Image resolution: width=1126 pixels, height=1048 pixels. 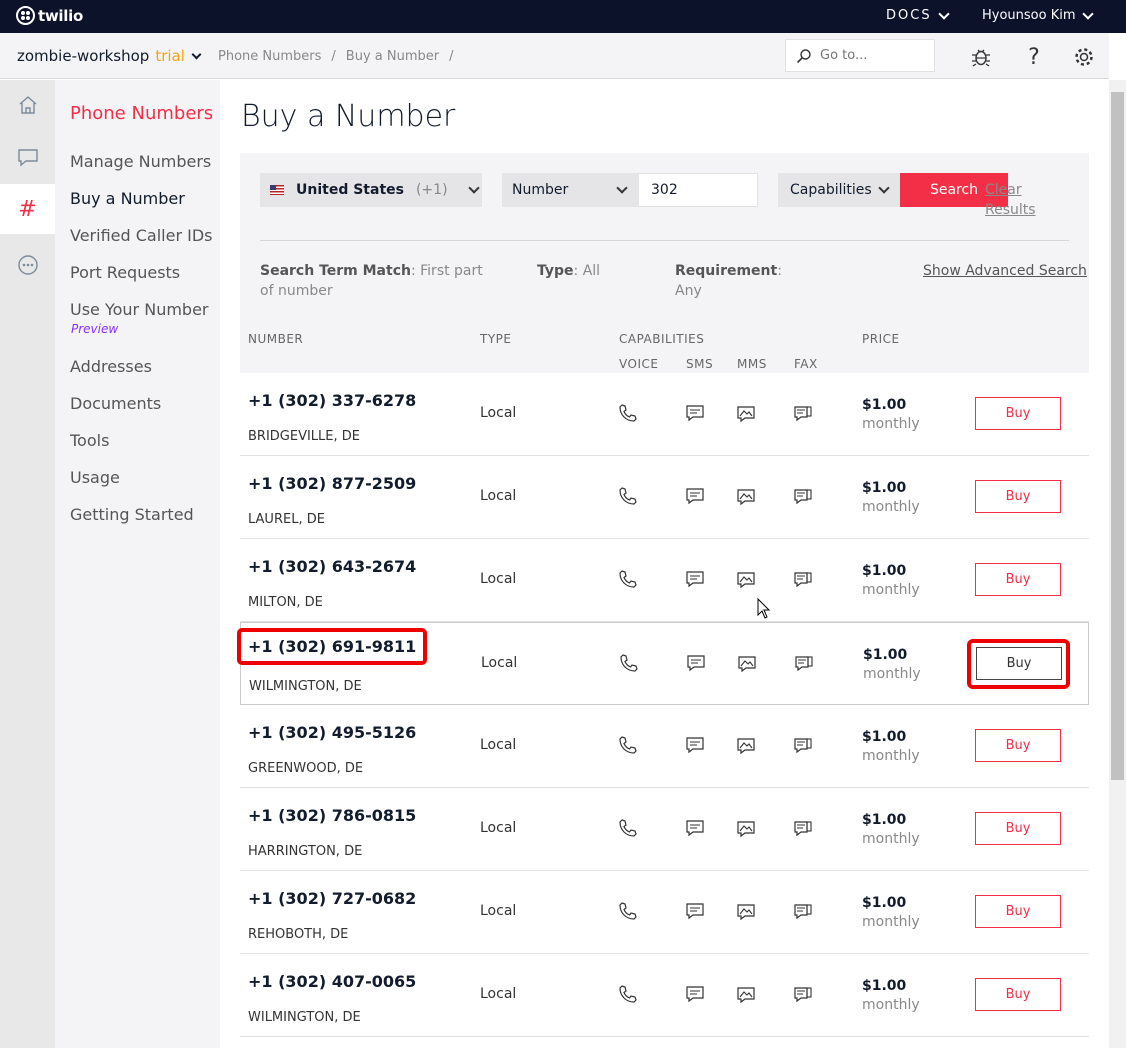 I want to click on country-code: (+1), so click(x=431, y=190).